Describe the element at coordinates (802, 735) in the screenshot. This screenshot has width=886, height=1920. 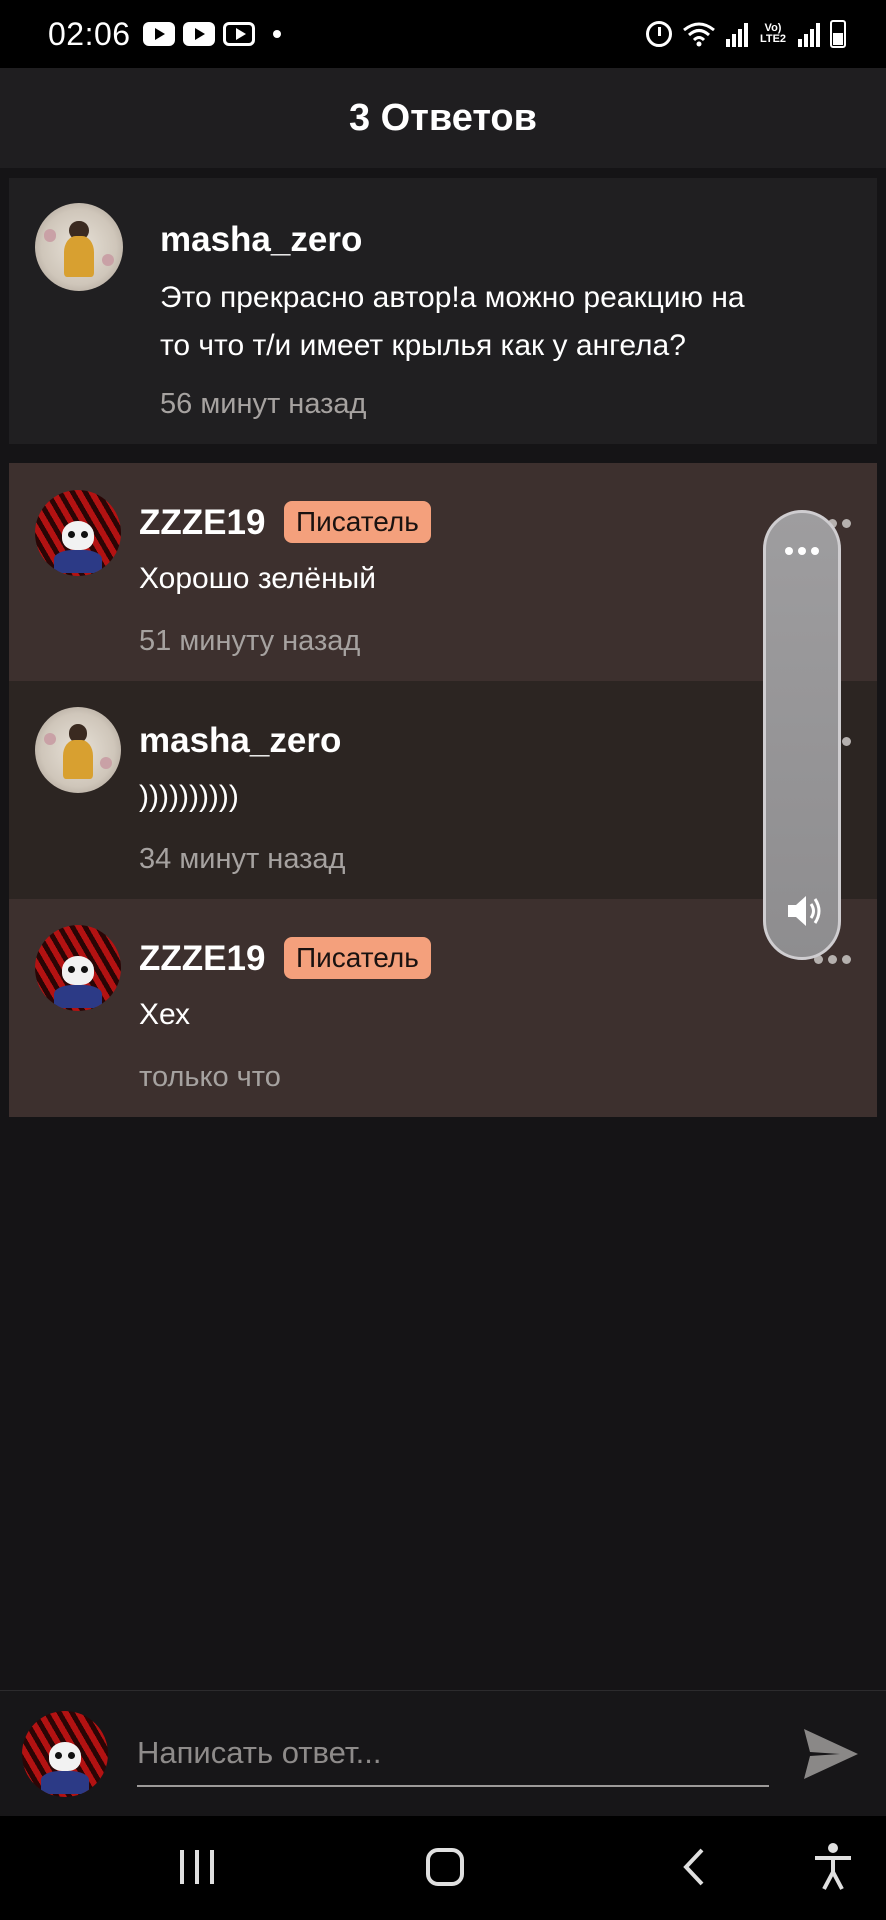
I see `volume-panel` at that location.